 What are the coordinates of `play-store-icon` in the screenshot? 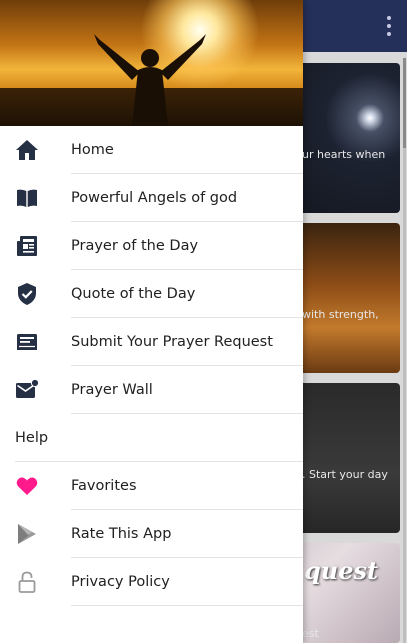 It's located at (27, 534).